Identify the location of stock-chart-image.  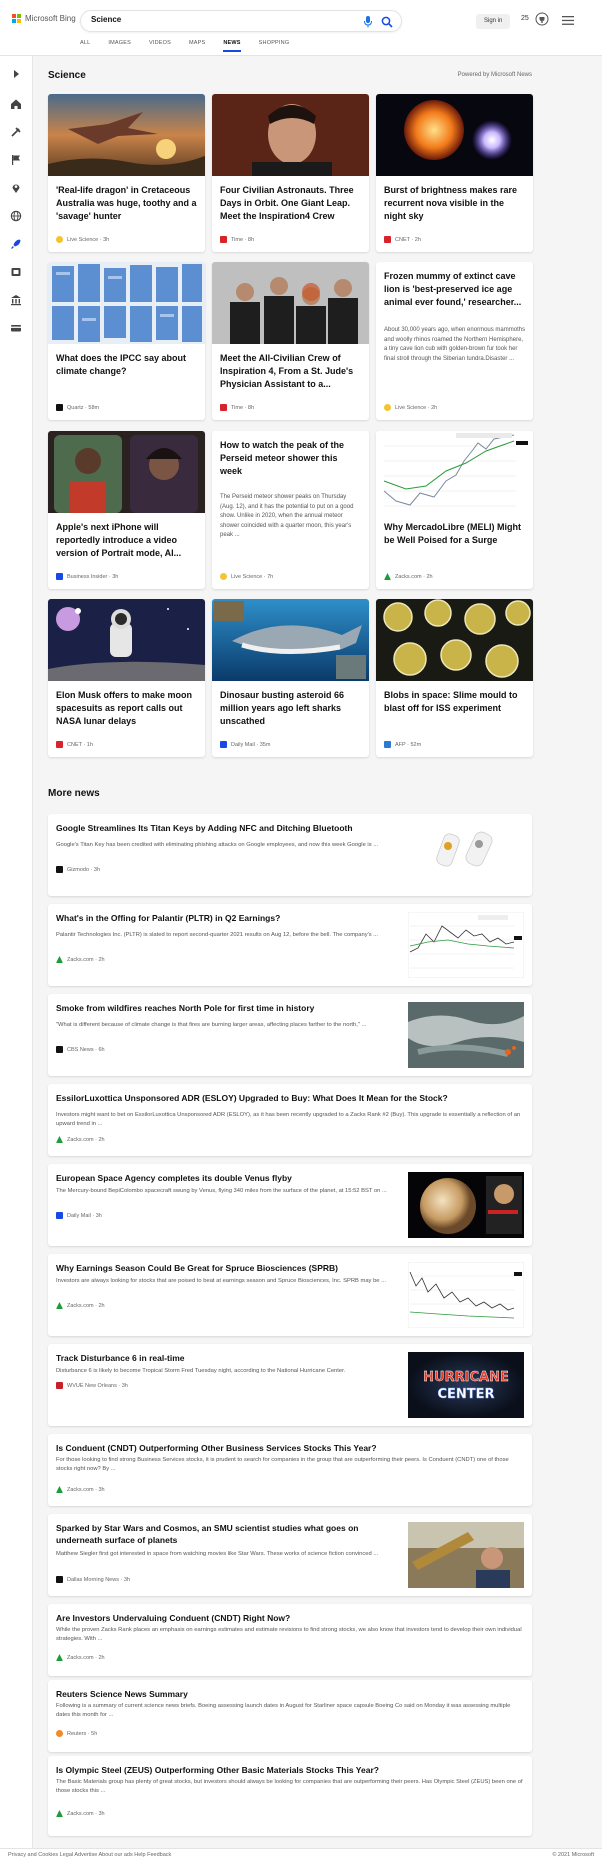
(466, 1295).